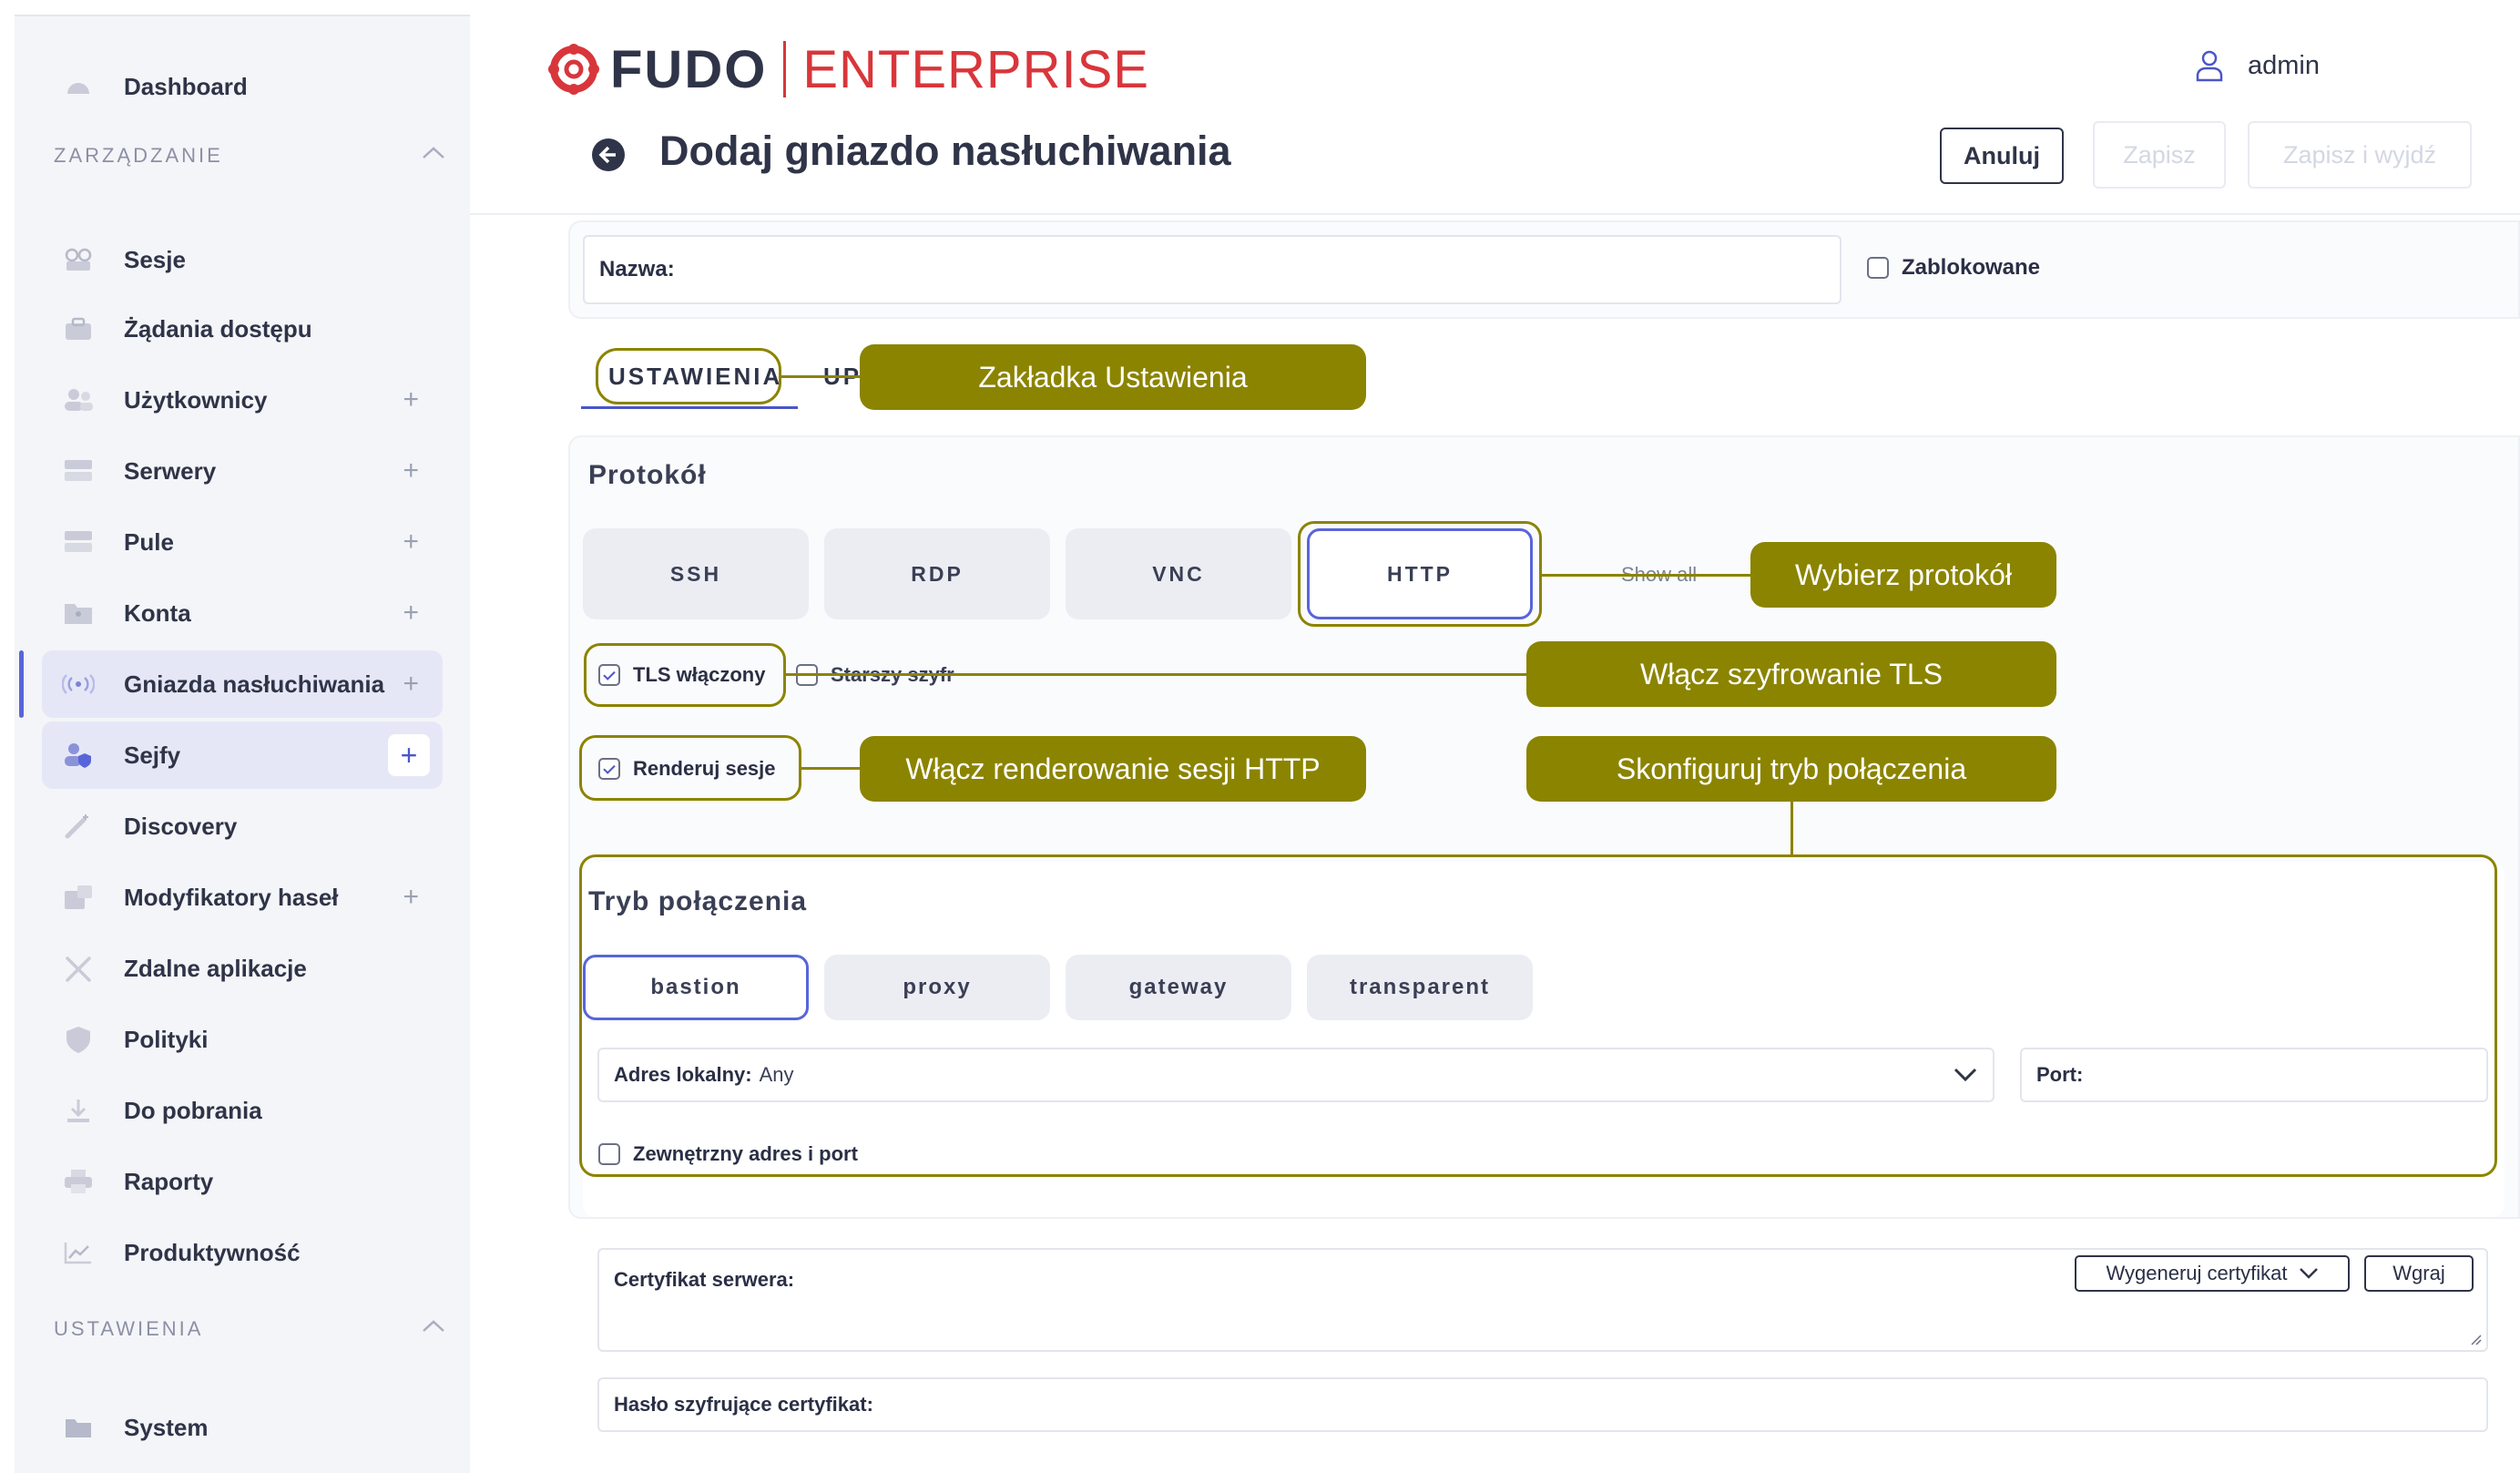 This screenshot has height=1473, width=2520. I want to click on fudo-logo-icon, so click(574, 69).